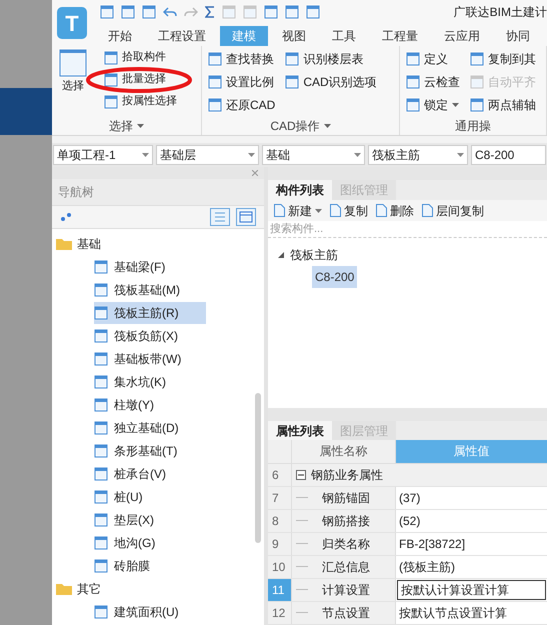 This screenshot has height=625, width=547. I want to click on ribbon-button: 定义, so click(433, 58).